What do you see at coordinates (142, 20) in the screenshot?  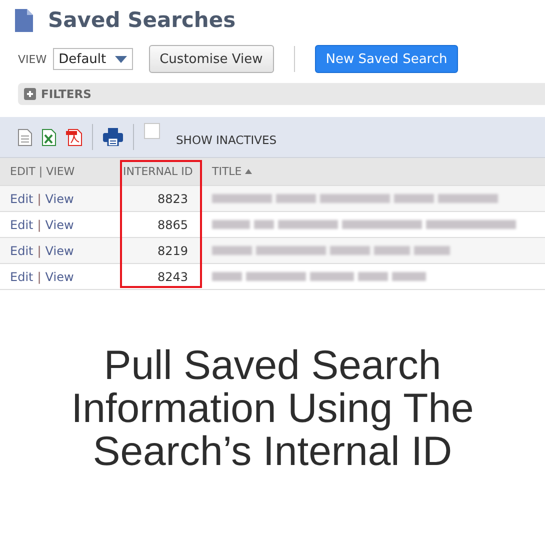 I see `page-title: Saved Searches` at bounding box center [142, 20].